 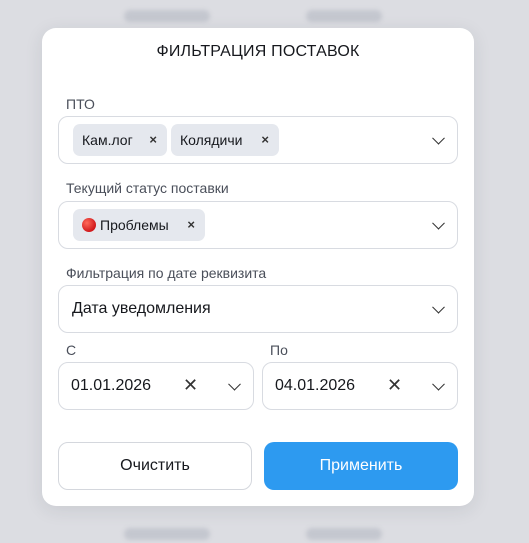 I want to click on from-date-field: 01.01.2026 ✕, so click(x=156, y=386).